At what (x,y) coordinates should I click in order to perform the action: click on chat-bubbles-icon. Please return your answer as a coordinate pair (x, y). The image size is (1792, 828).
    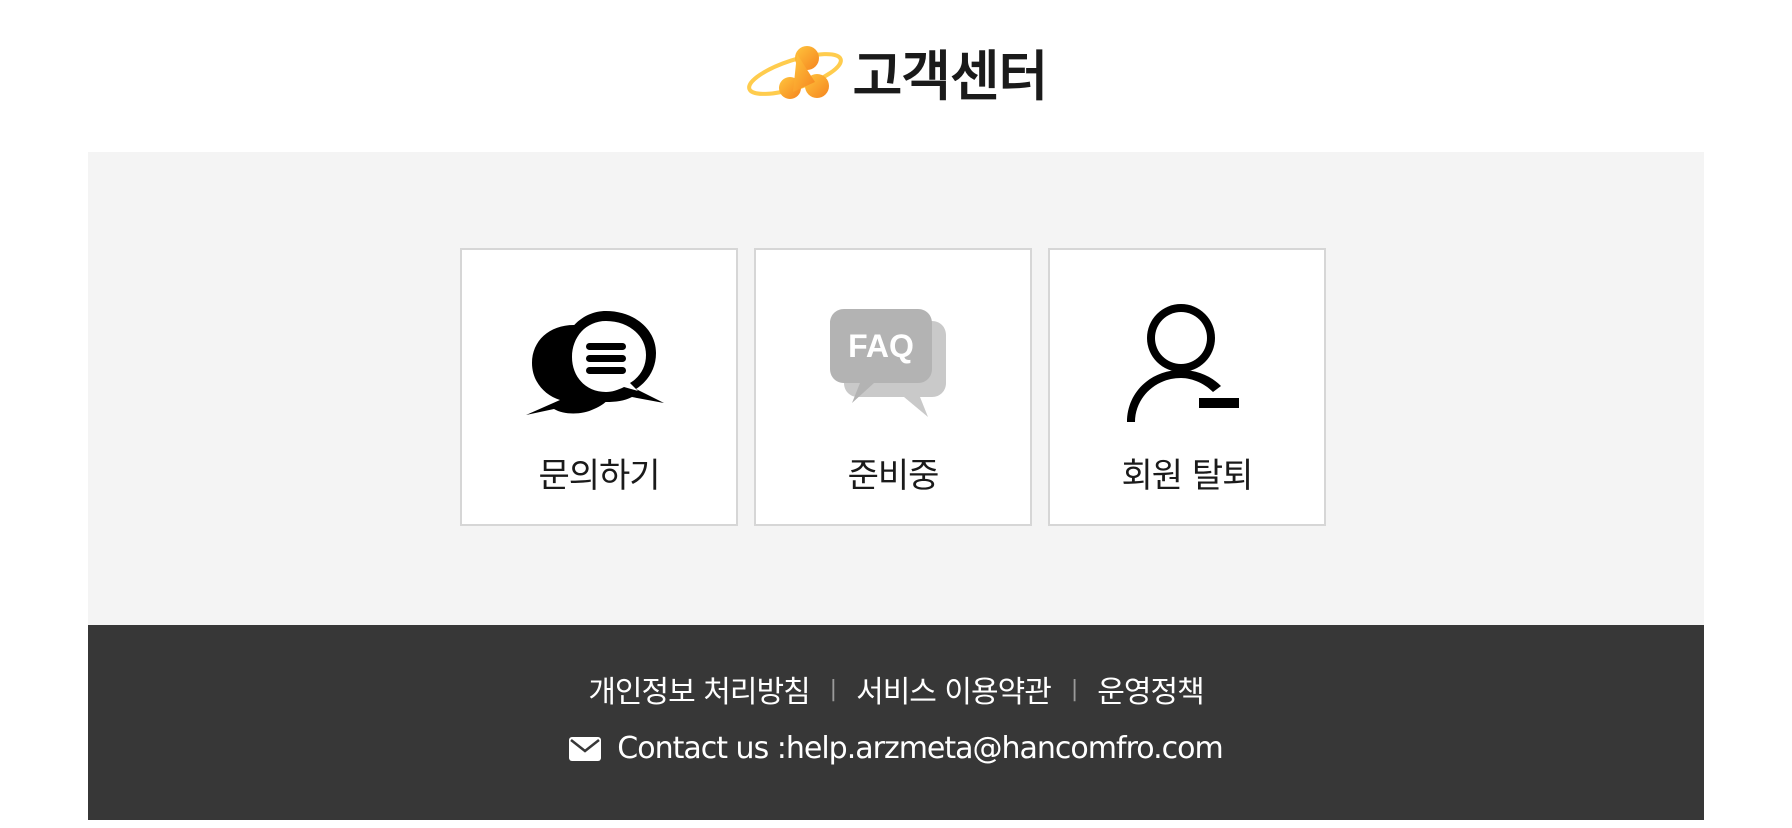
    Looking at the image, I should click on (599, 365).